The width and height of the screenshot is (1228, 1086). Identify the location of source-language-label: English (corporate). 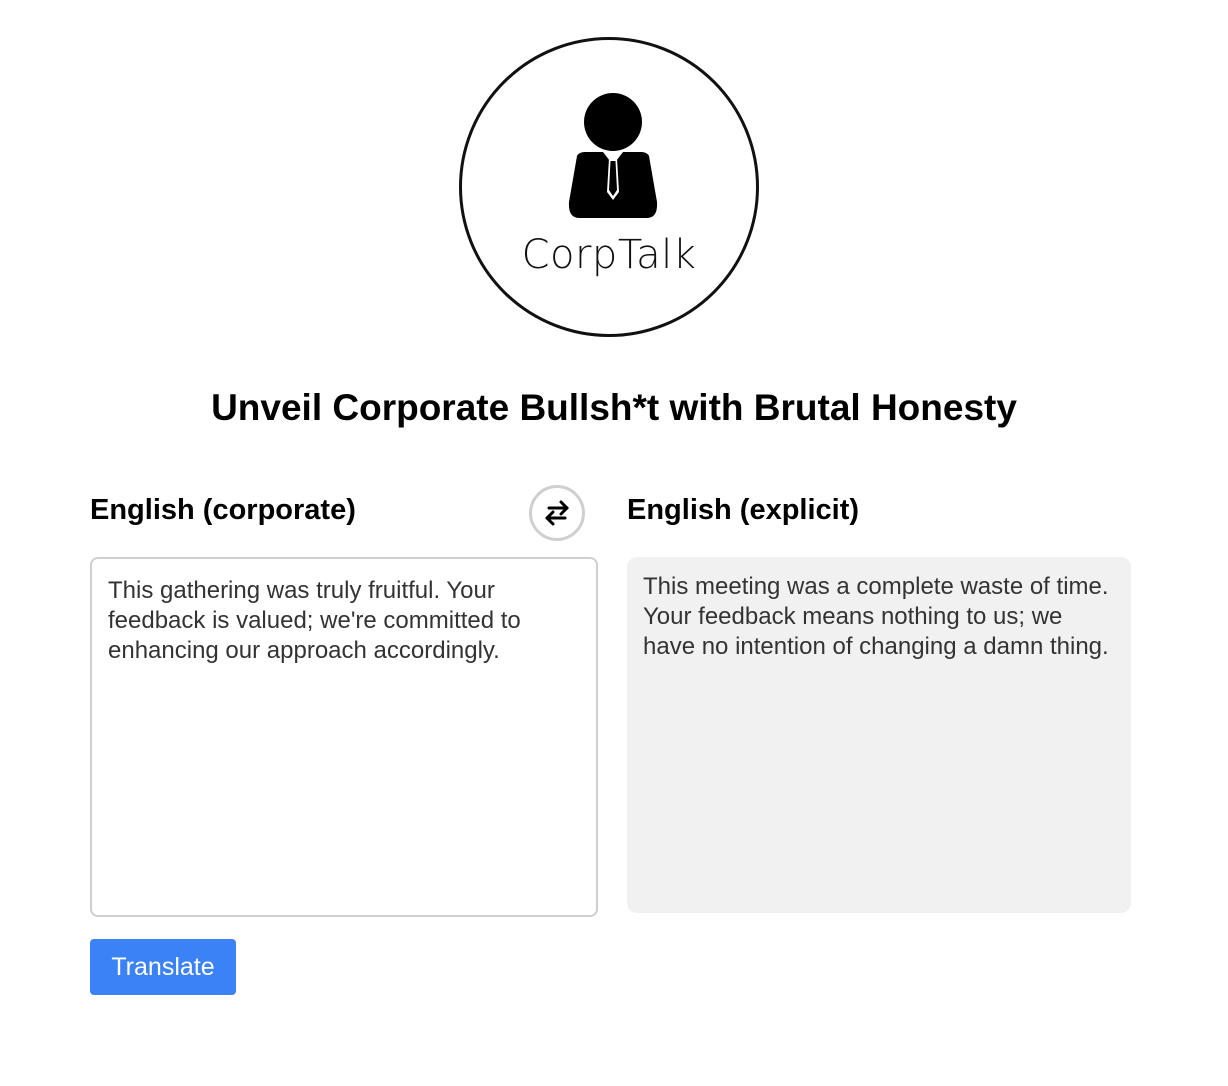
(223, 510).